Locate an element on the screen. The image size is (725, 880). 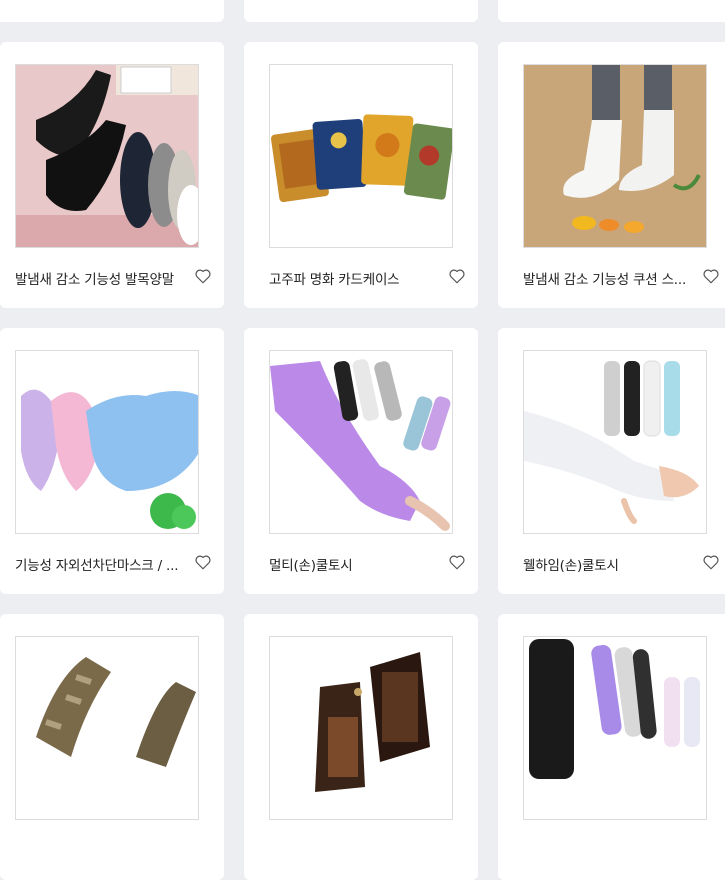
product-card: 발냄새 감소 기능성 발목양말 is located at coordinates (112, 175).